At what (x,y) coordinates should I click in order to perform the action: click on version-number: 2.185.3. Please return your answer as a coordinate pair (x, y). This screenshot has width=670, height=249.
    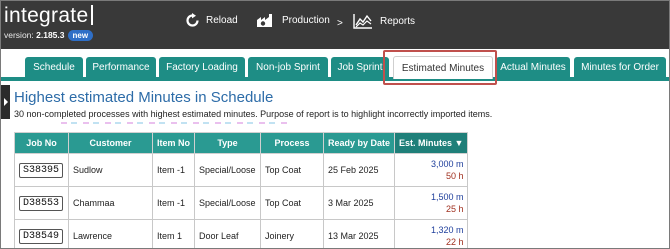
    Looking at the image, I should click on (50, 35).